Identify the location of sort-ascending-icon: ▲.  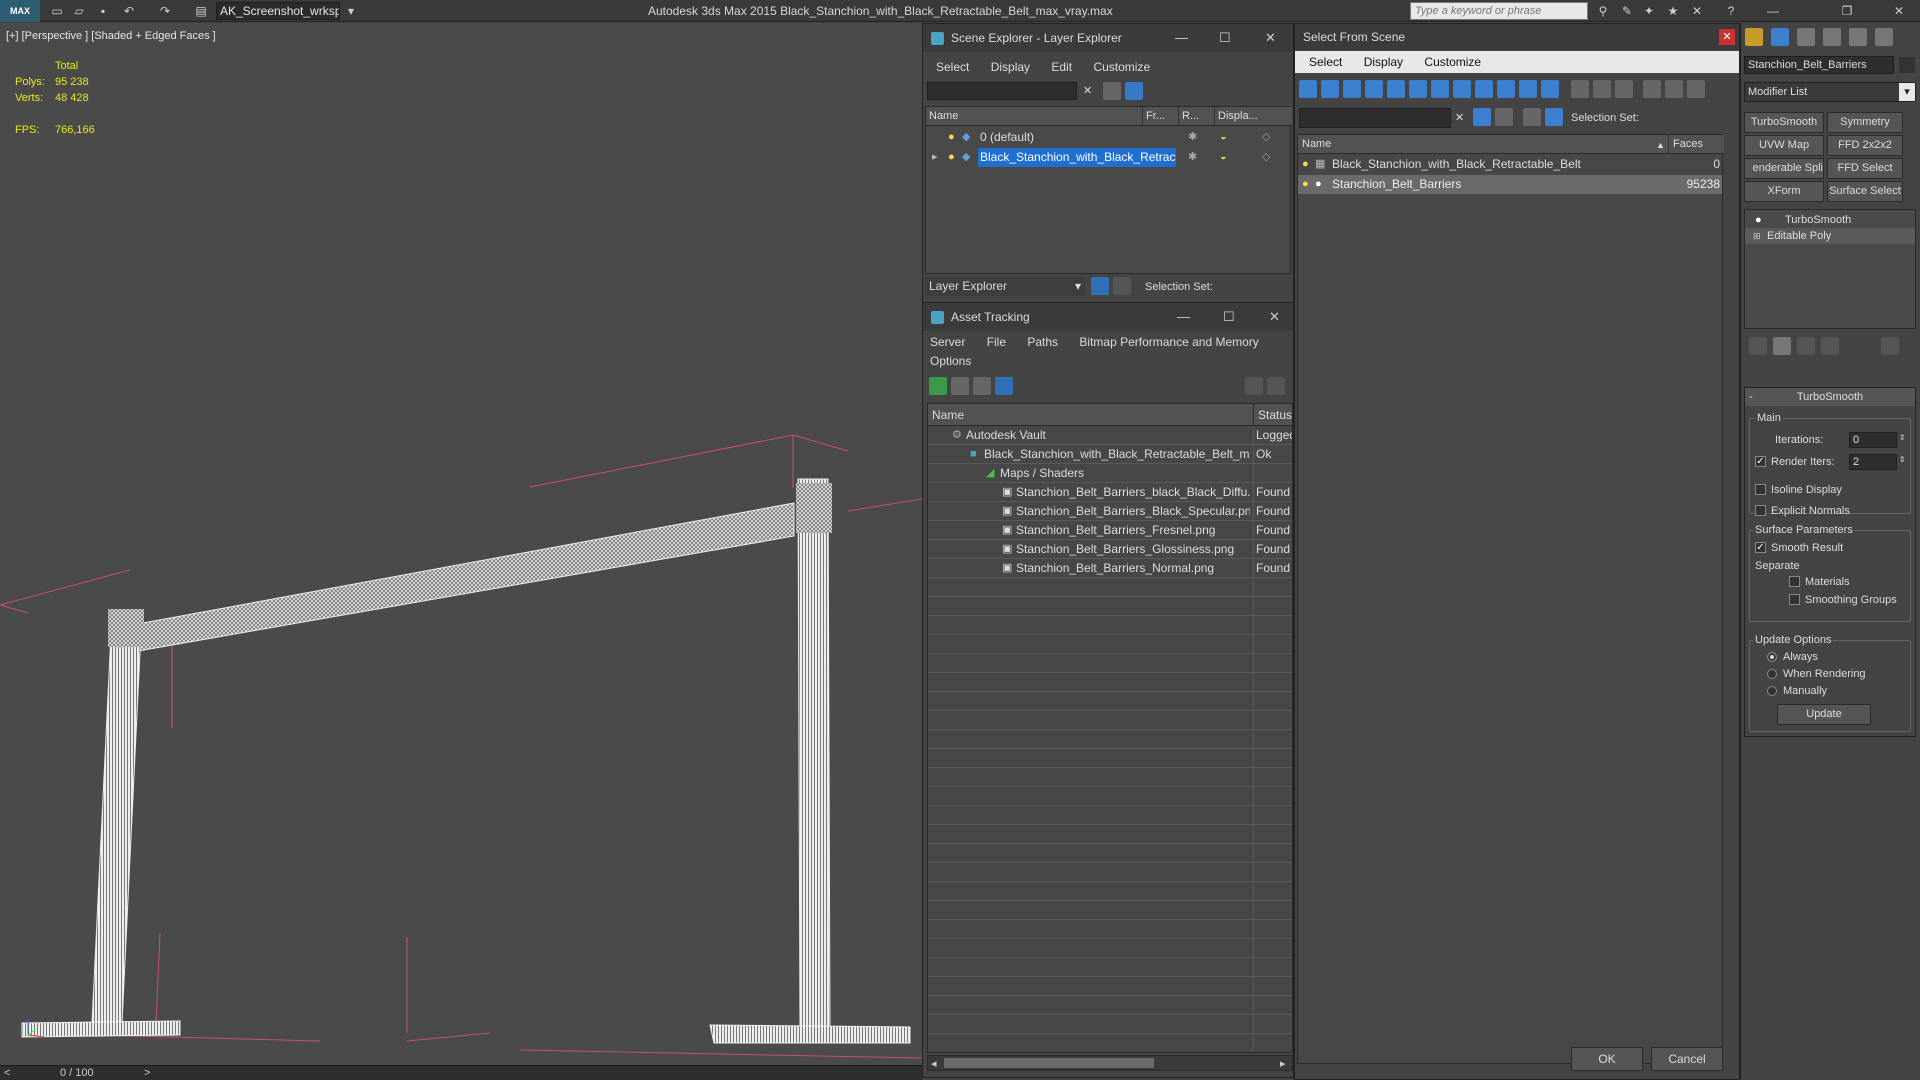
(1660, 145).